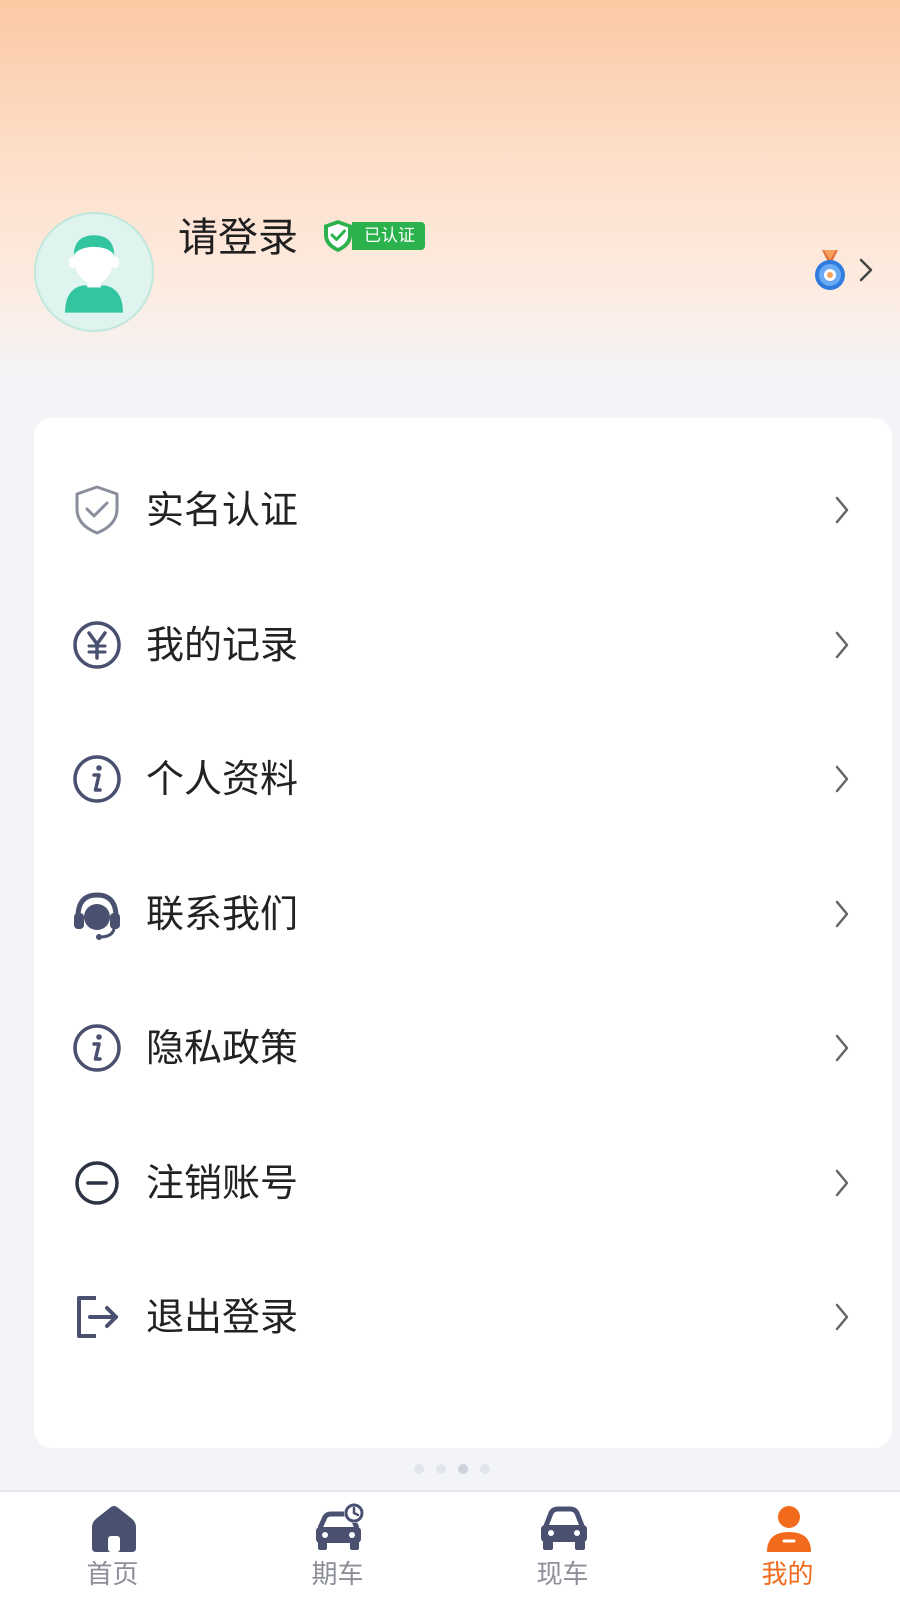  What do you see at coordinates (850, 270) in the screenshot?
I see `medal-button` at bounding box center [850, 270].